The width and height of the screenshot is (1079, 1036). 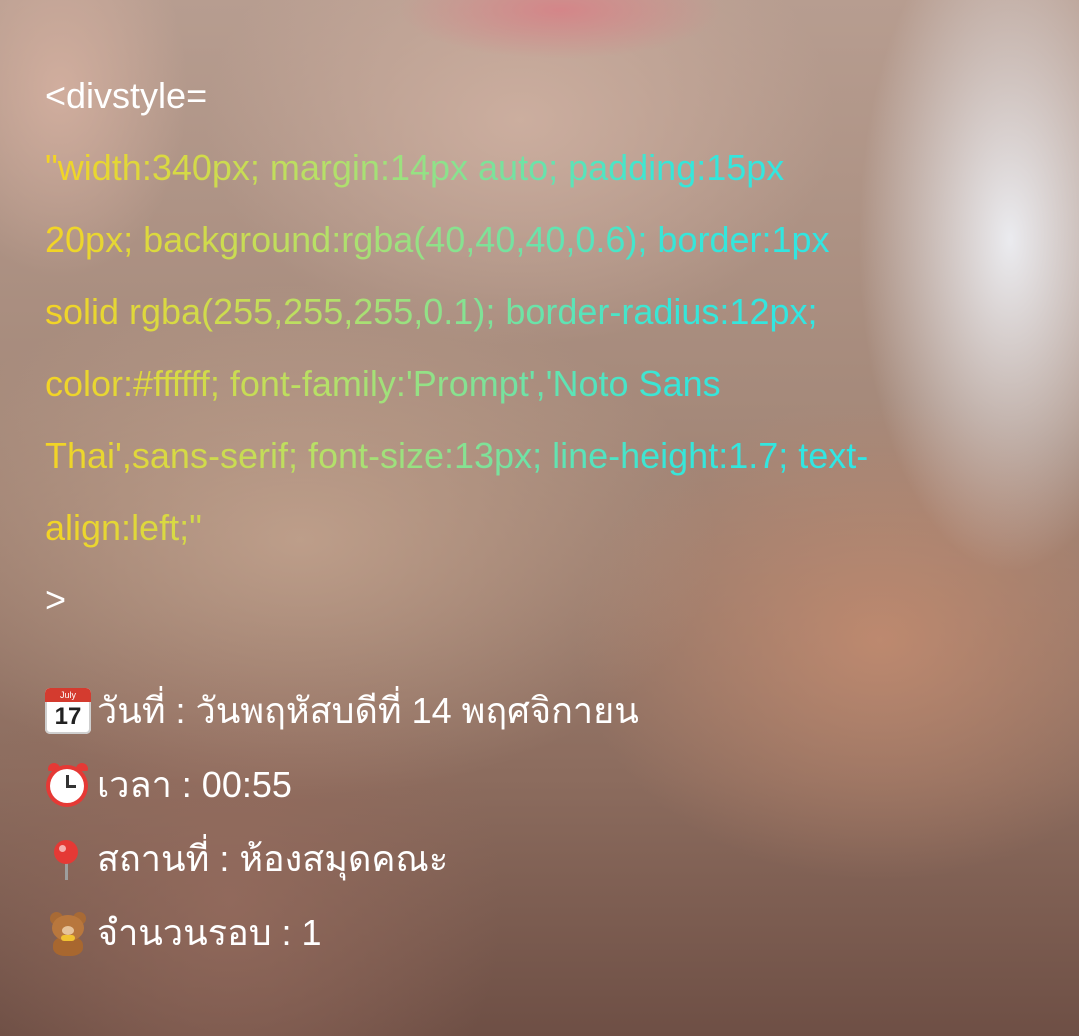 What do you see at coordinates (194, 784) in the screenshot?
I see `time-label: เวลา : 00:55` at bounding box center [194, 784].